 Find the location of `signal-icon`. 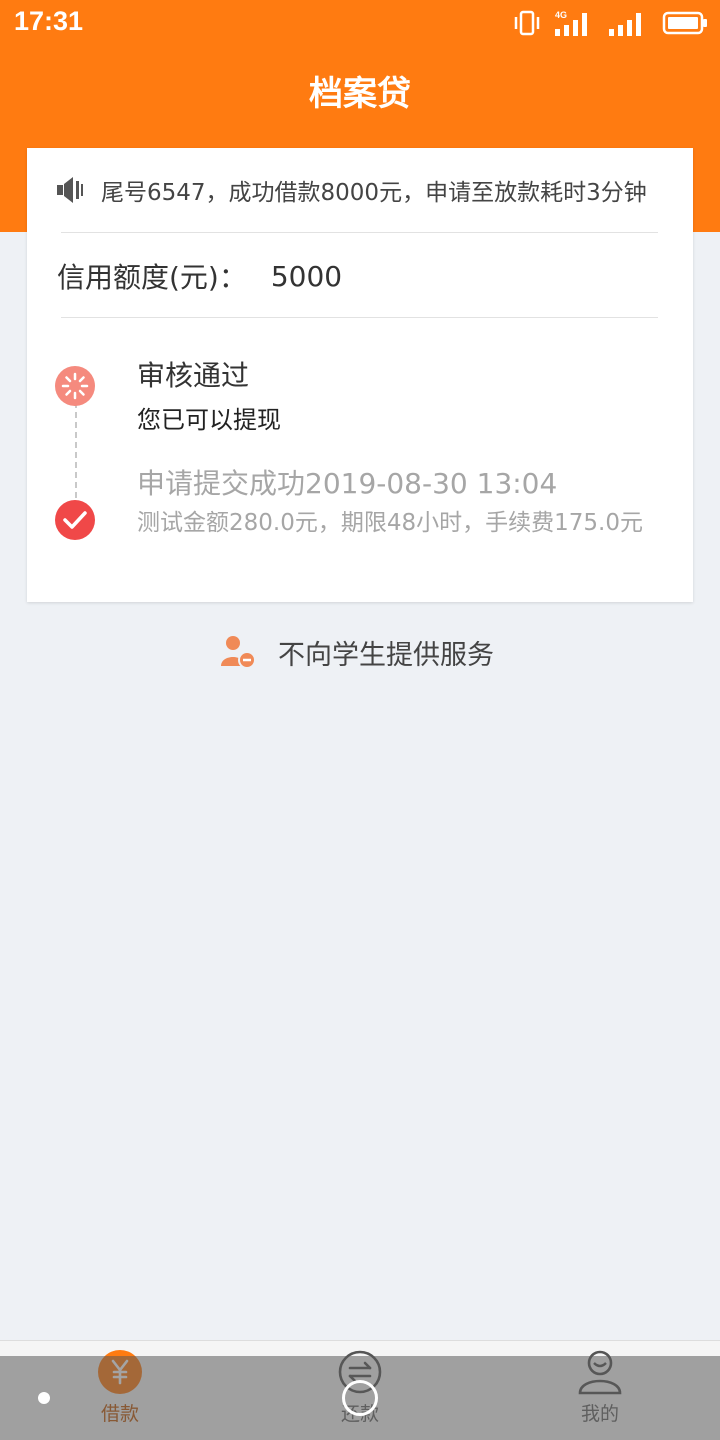

signal-icon is located at coordinates (625, 24).